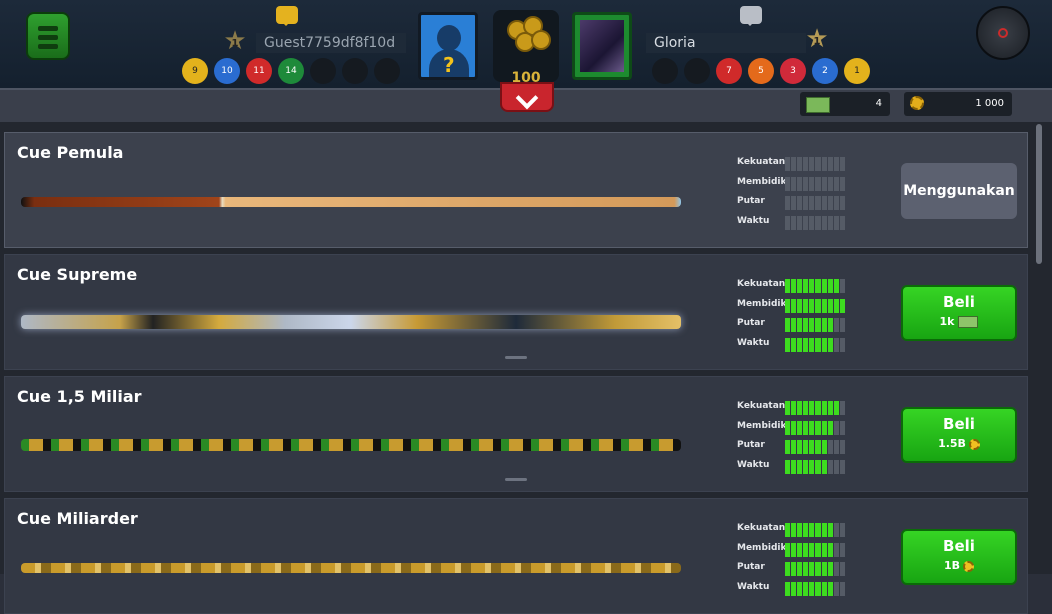  What do you see at coordinates (751, 16) in the screenshot?
I see `chat-muted-icon` at bounding box center [751, 16].